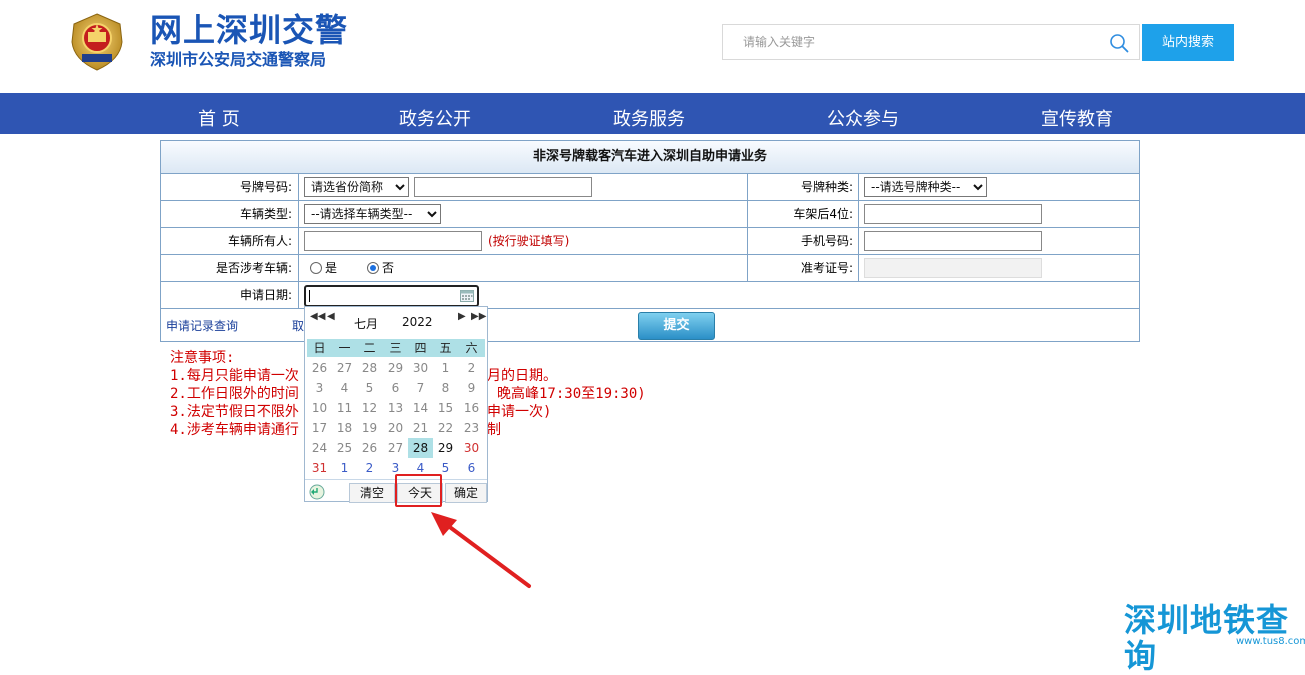 This screenshot has width=1305, height=675. Describe the element at coordinates (420, 408) in the screenshot. I see `calendar-day: 14` at that location.